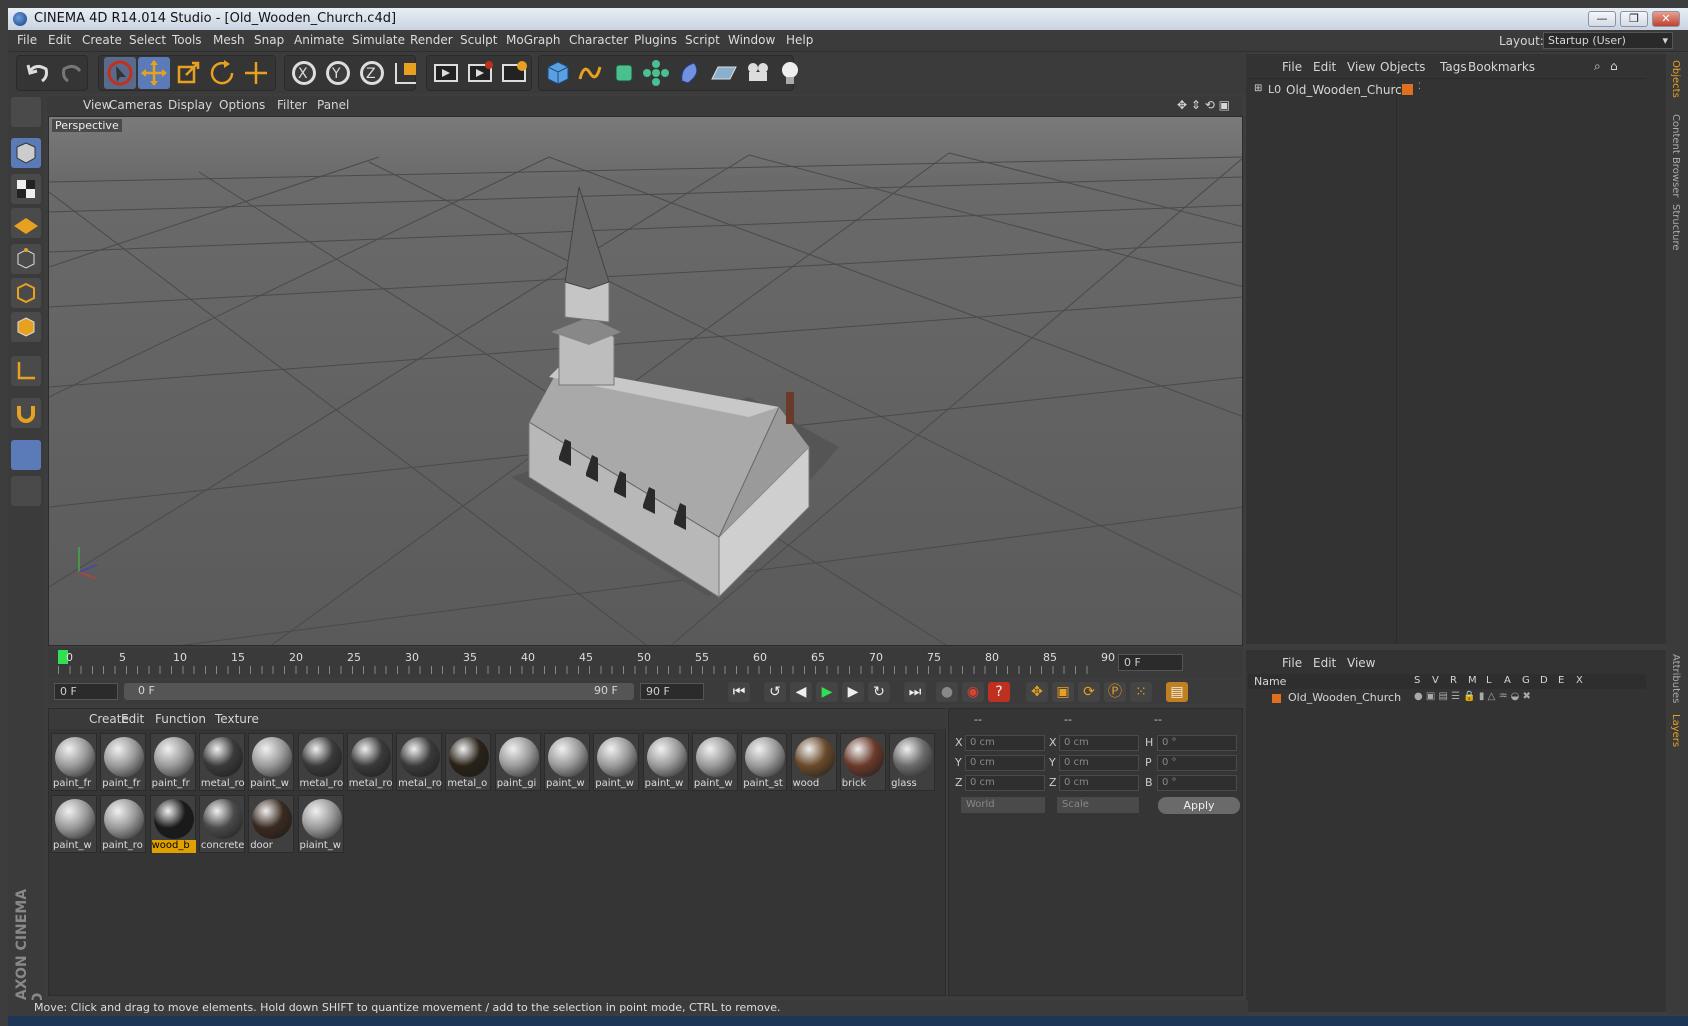 The width and height of the screenshot is (1688, 1026). What do you see at coordinates (446, 73) in the screenshot?
I see `render-view-icon` at bounding box center [446, 73].